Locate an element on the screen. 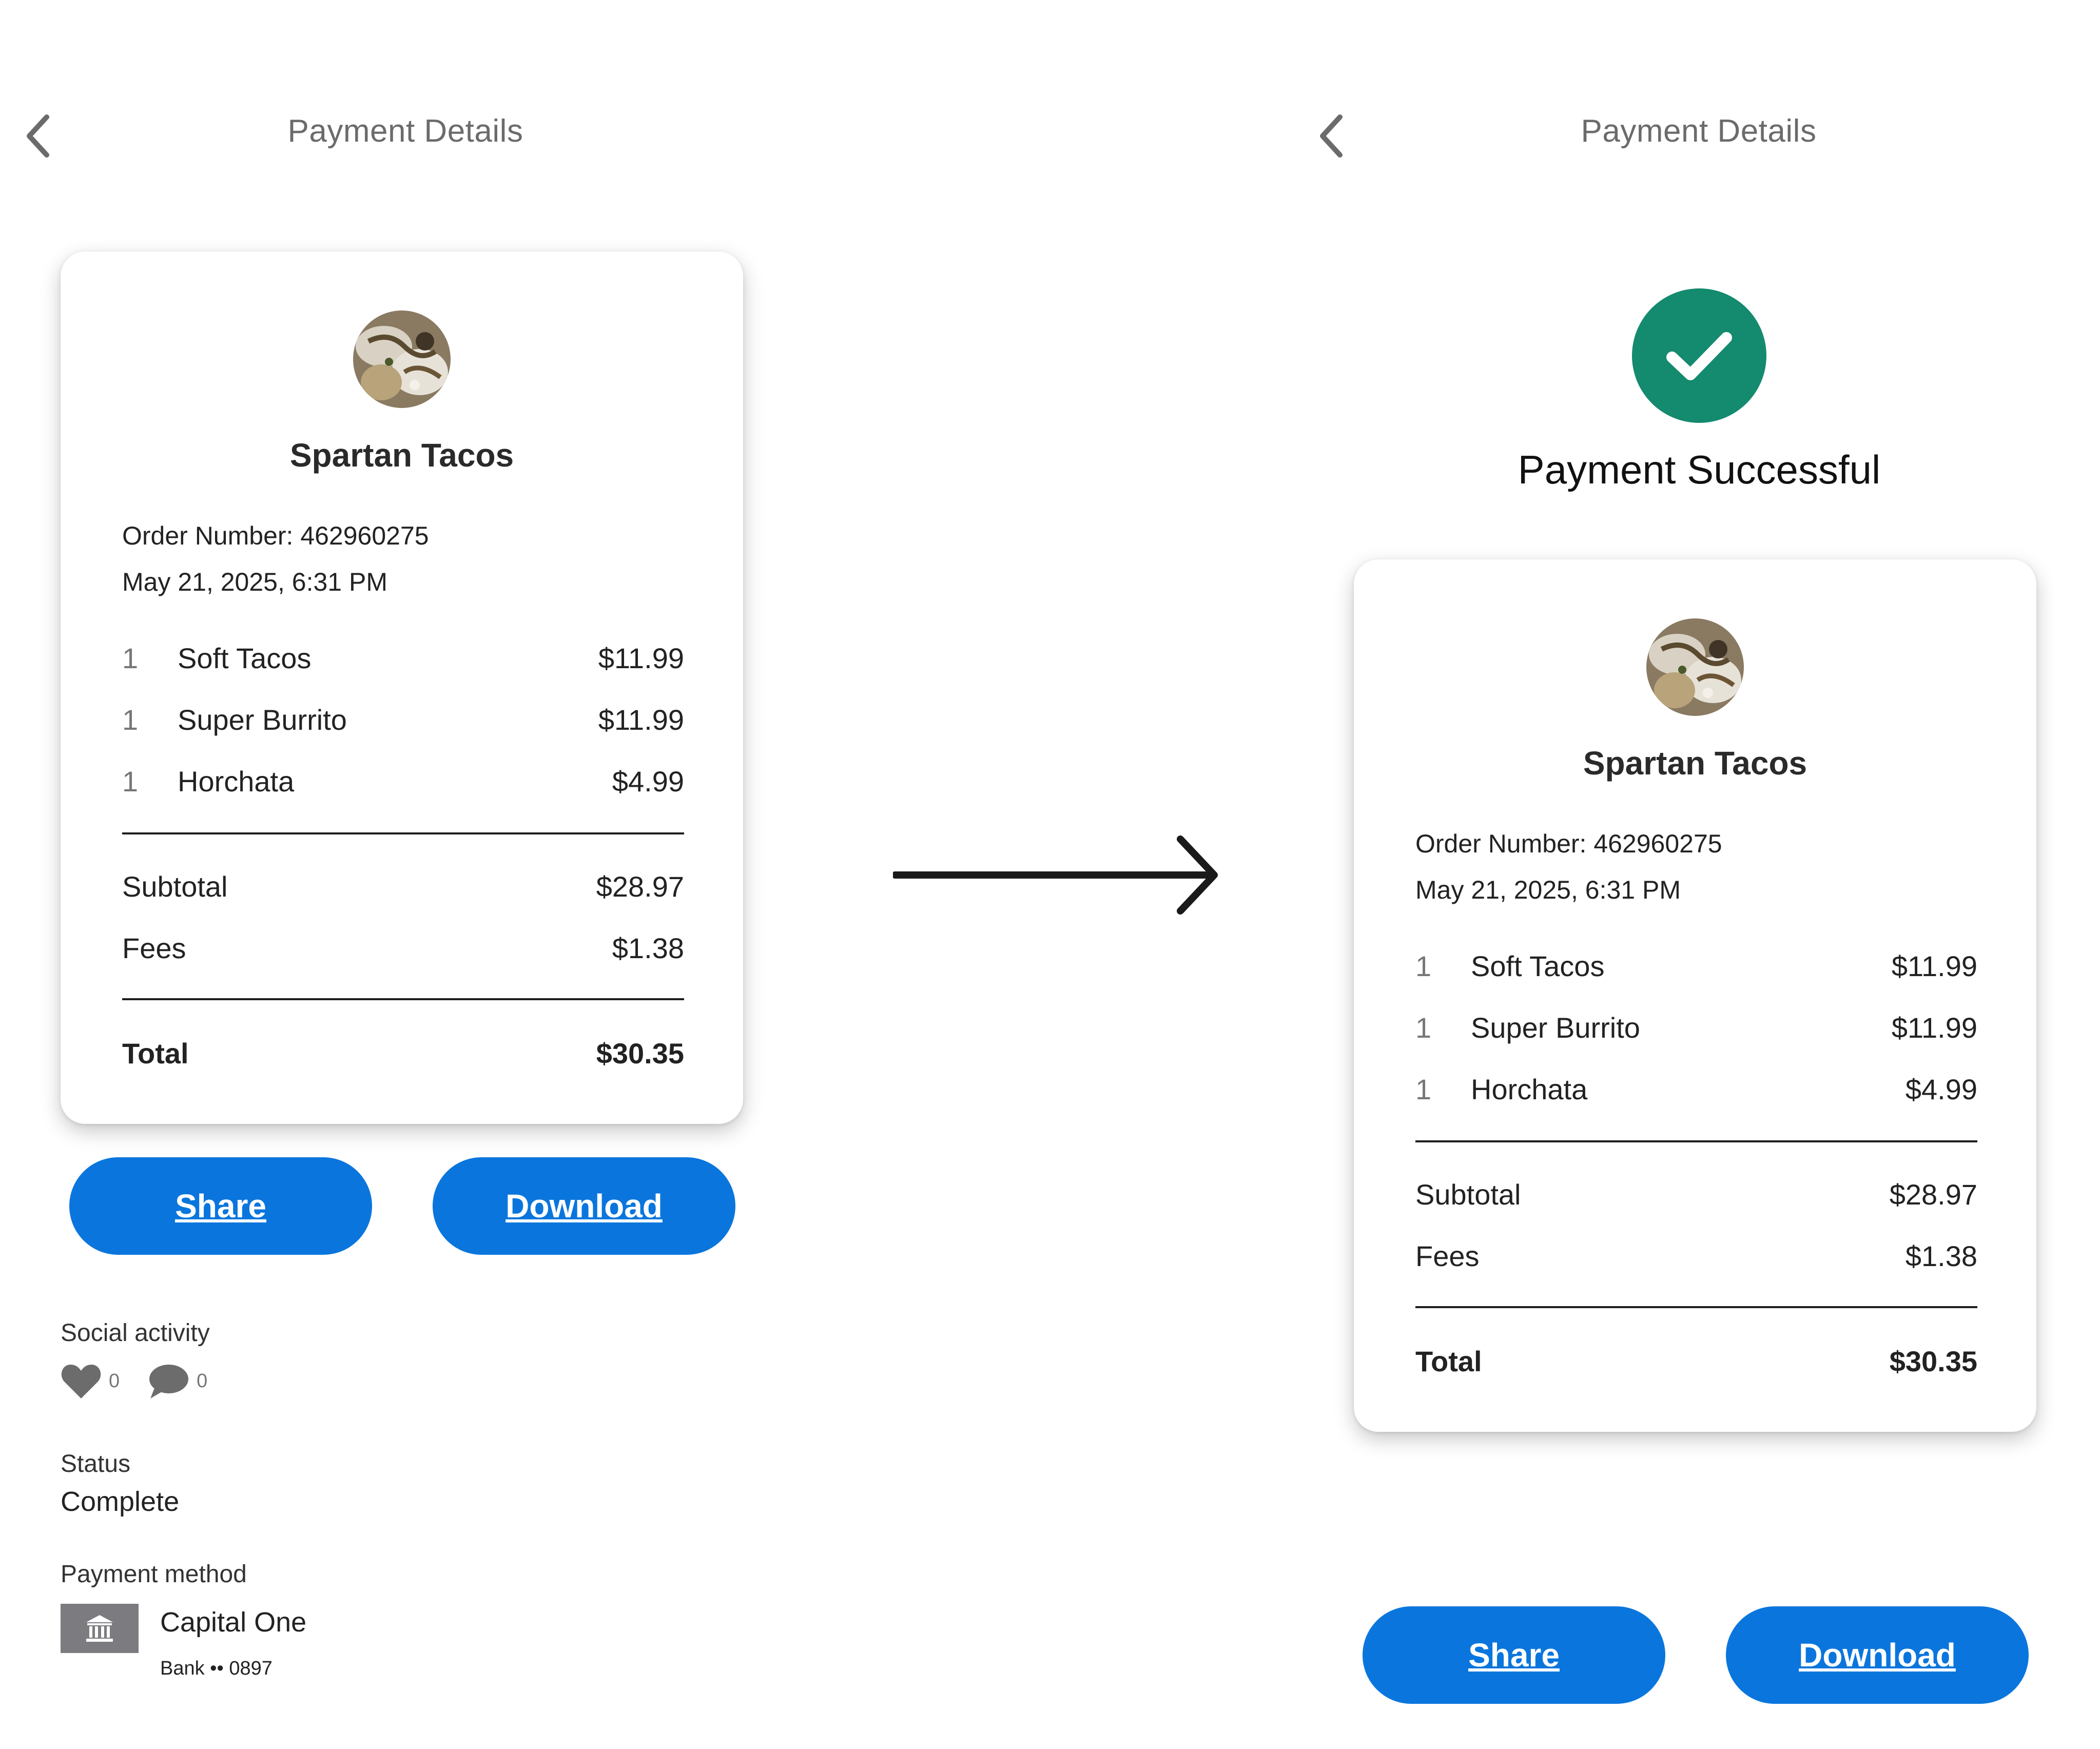 This screenshot has height=1749, width=2100. success-message: Payment Successful is located at coordinates (1699, 469).